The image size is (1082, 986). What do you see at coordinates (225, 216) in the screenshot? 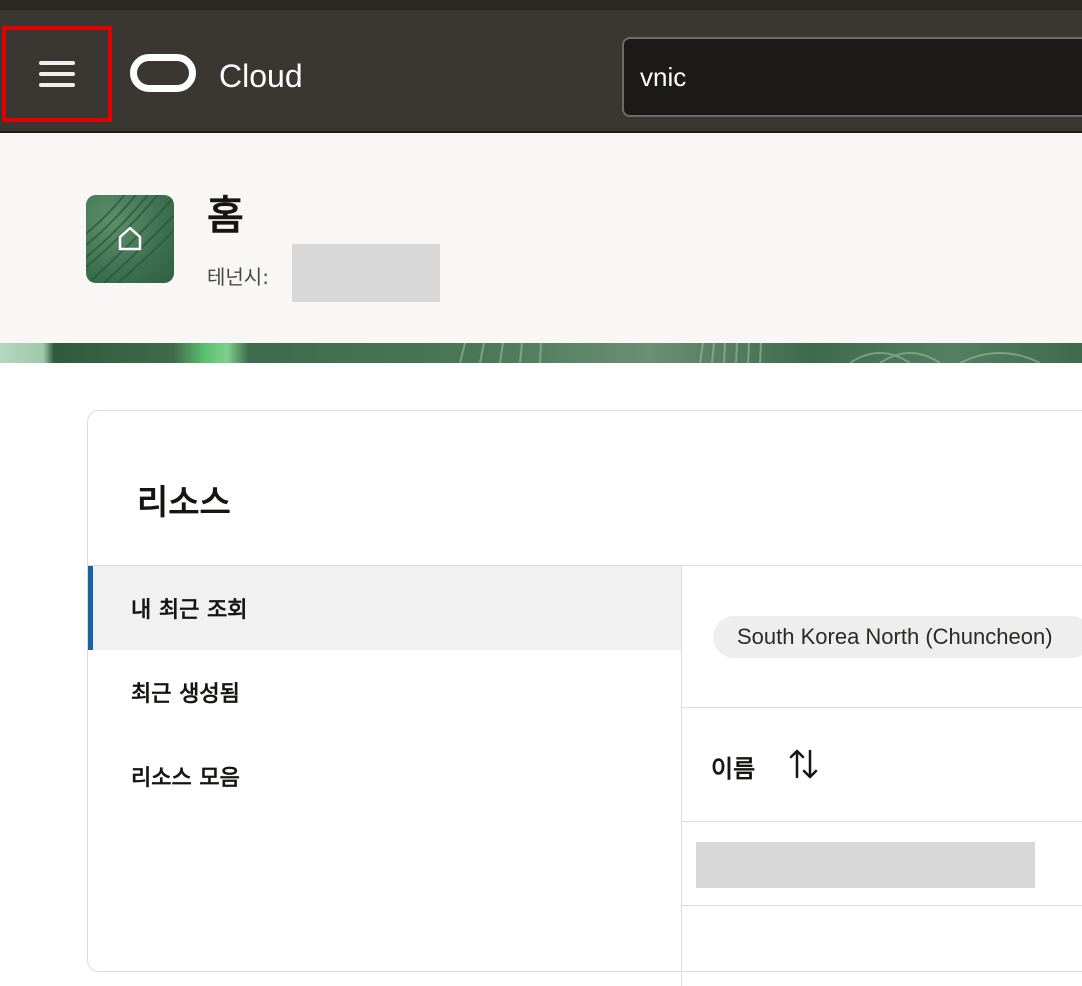
I see `page-title: 홈` at bounding box center [225, 216].